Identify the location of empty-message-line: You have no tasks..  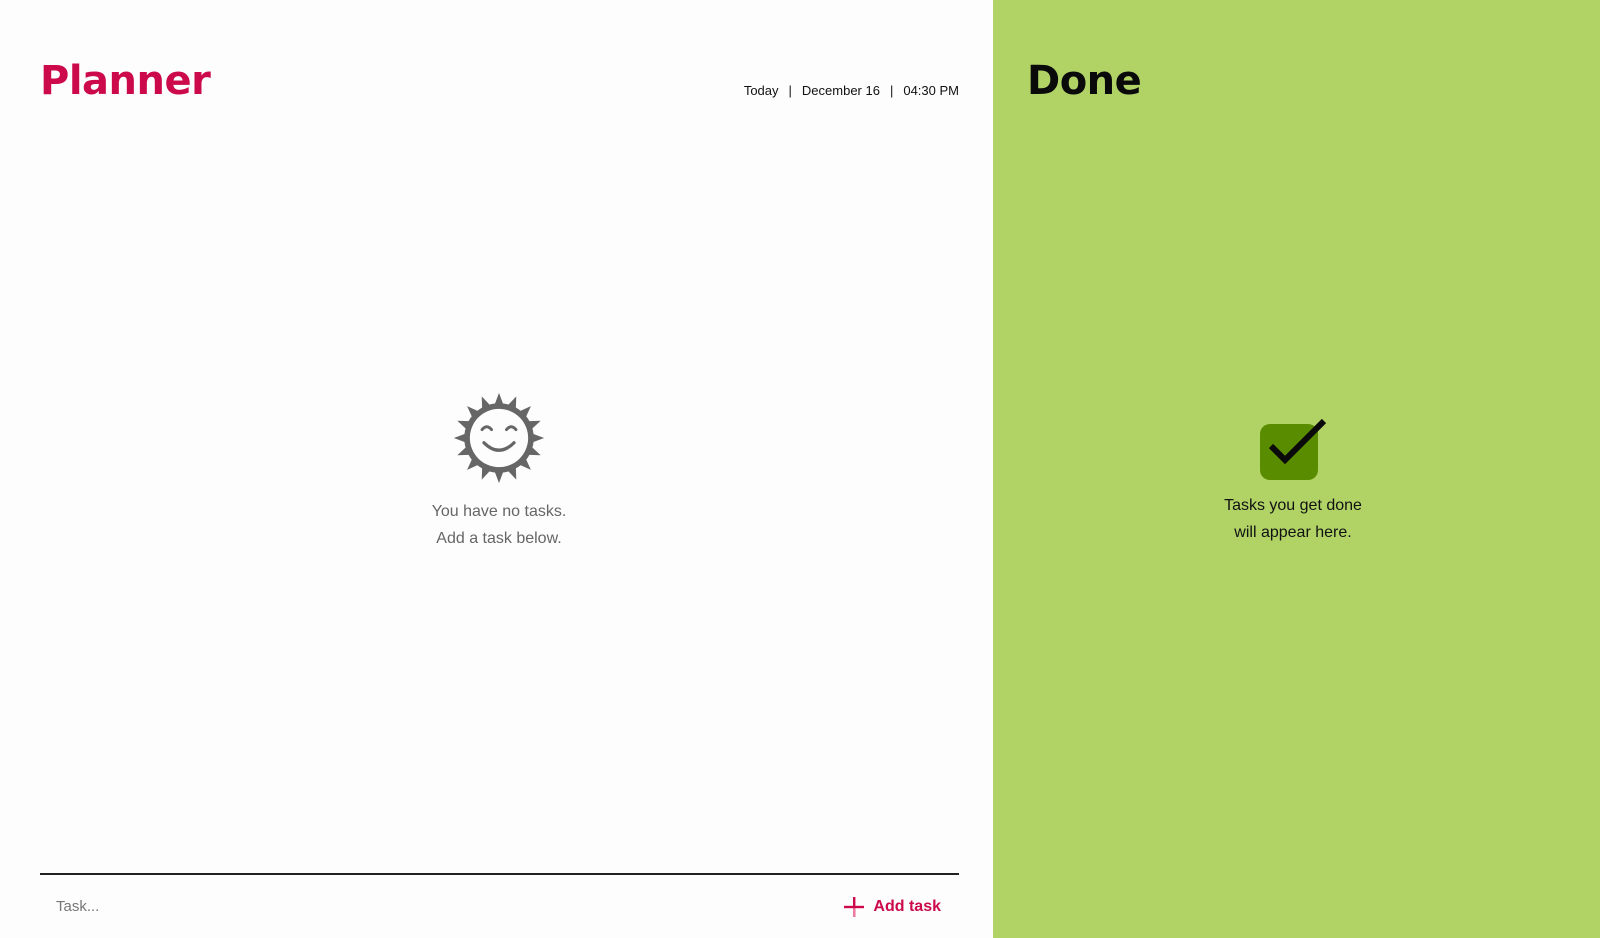
(499, 511).